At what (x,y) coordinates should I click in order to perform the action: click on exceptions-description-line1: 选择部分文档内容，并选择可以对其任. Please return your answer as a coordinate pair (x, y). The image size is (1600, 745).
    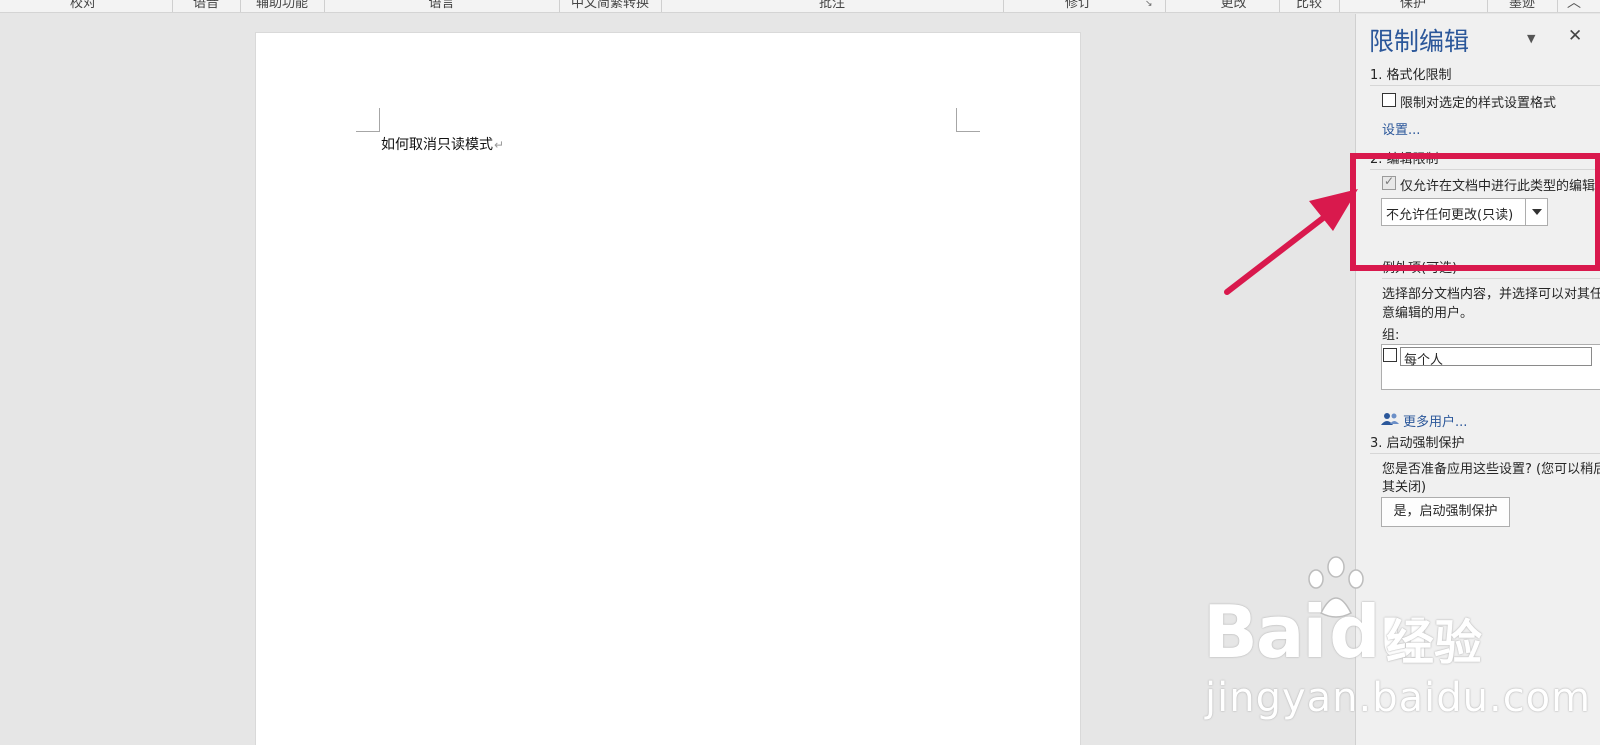
    Looking at the image, I should click on (1491, 294).